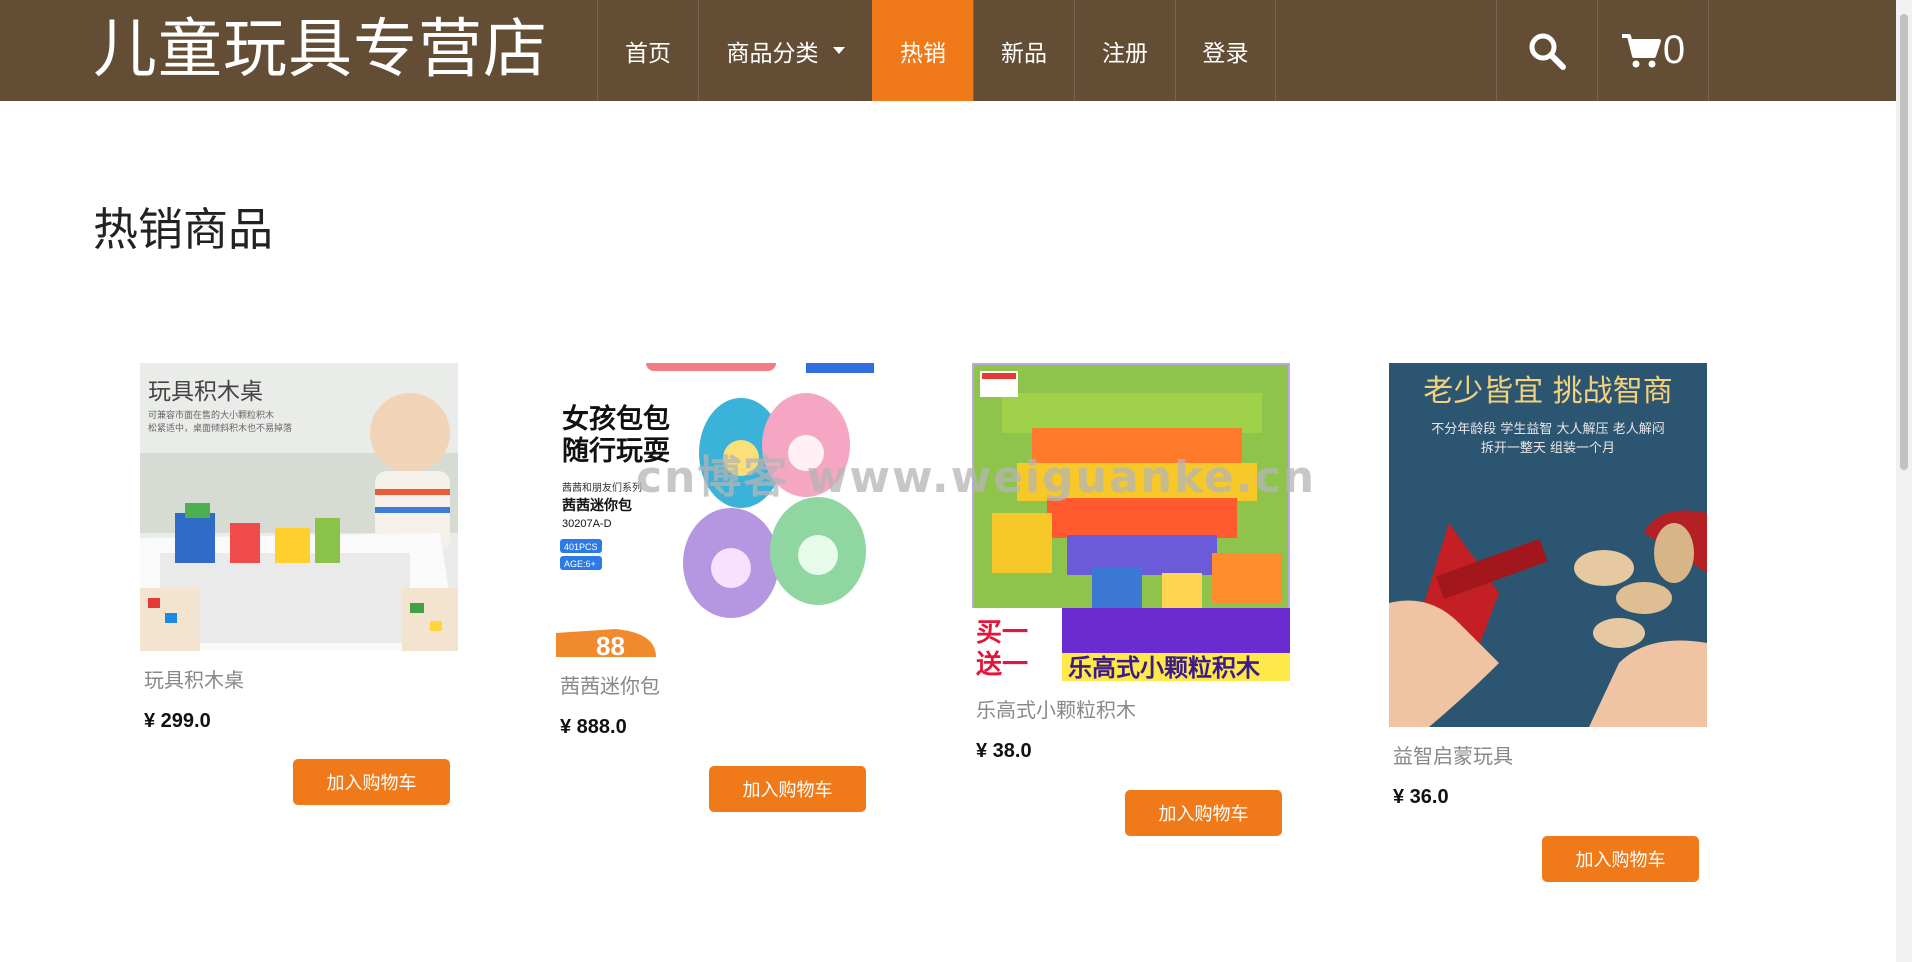  I want to click on product-price: ¥ 38.0, so click(1004, 751).